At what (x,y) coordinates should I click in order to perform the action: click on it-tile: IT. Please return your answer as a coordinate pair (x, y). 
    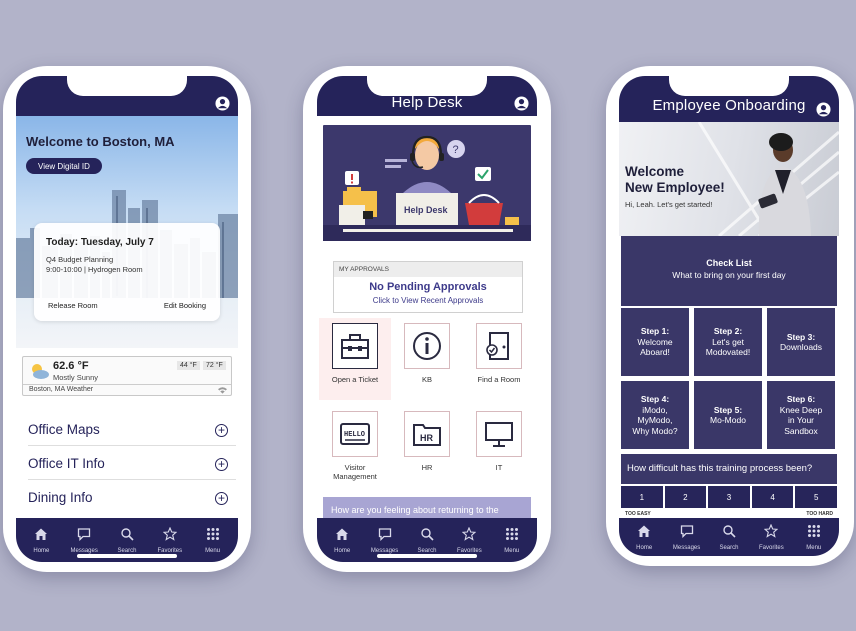
    Looking at the image, I should click on (499, 447).